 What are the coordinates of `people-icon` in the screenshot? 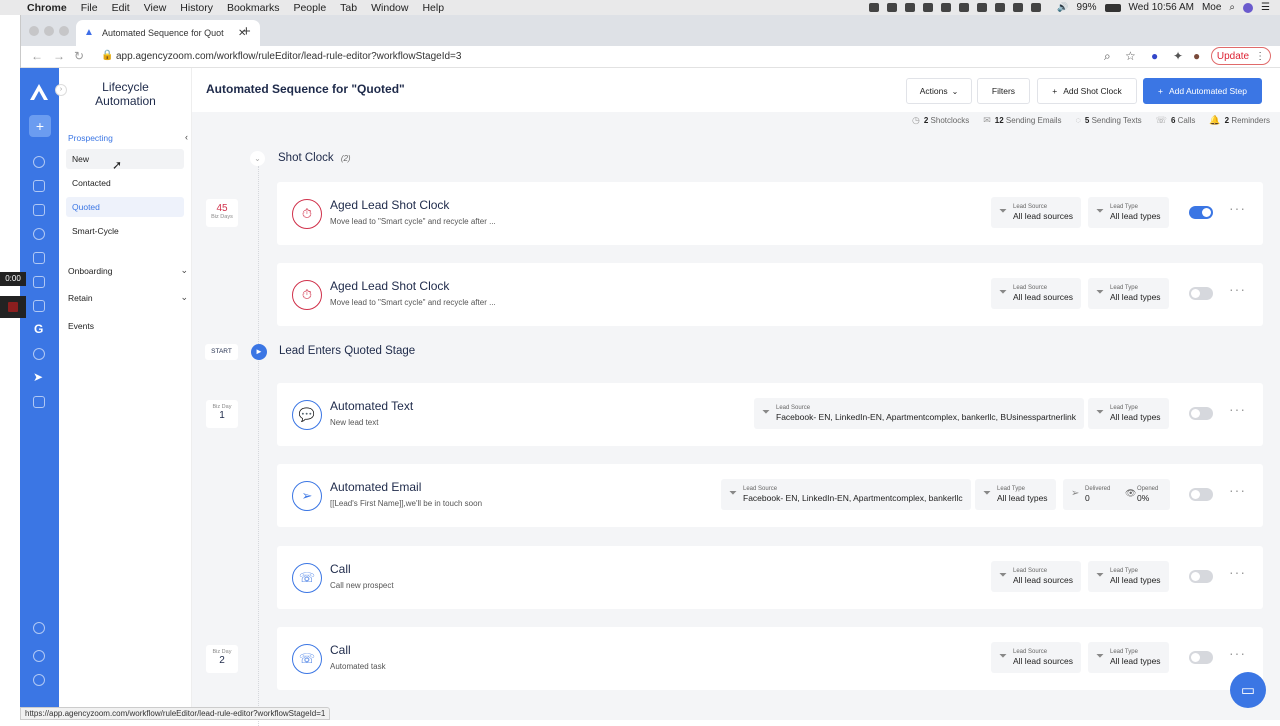 It's located at (39, 234).